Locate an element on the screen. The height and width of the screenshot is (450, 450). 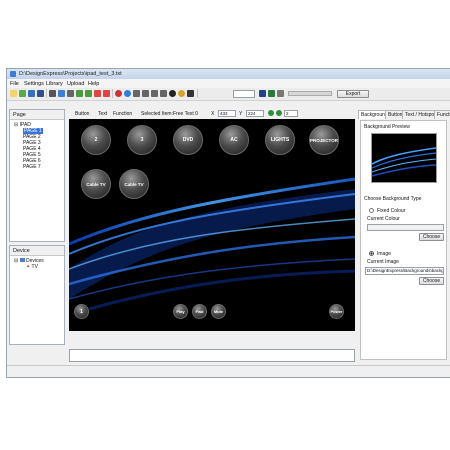
tree-device-tv: ✦ TV is located at coordinates (29, 267).